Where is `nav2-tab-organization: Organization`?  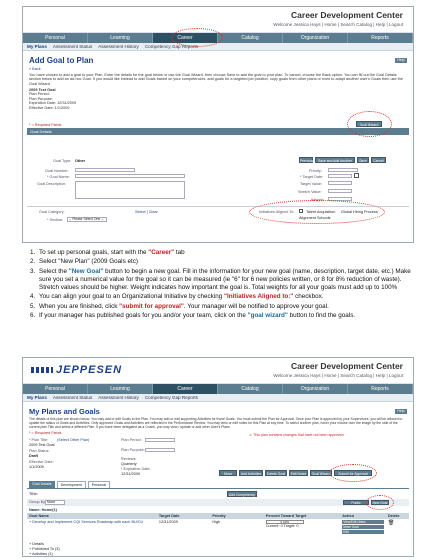 nav2-tab-organization: Organization is located at coordinates (315, 389).